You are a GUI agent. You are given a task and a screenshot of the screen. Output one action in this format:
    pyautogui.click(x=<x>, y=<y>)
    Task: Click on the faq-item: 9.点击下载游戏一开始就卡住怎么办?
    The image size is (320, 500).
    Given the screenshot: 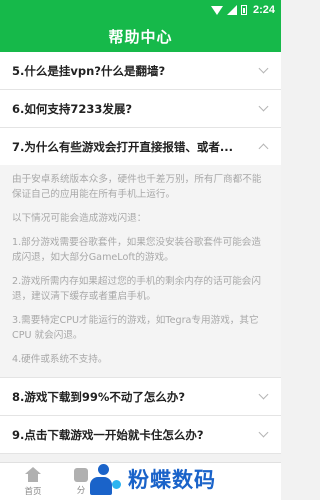 What is the action you would take?
    pyautogui.click(x=140, y=435)
    